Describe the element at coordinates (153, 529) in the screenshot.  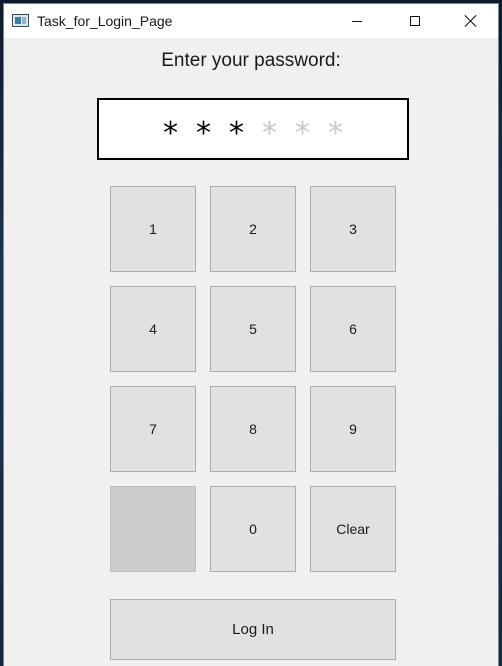
I see `blank-disabled-key` at that location.